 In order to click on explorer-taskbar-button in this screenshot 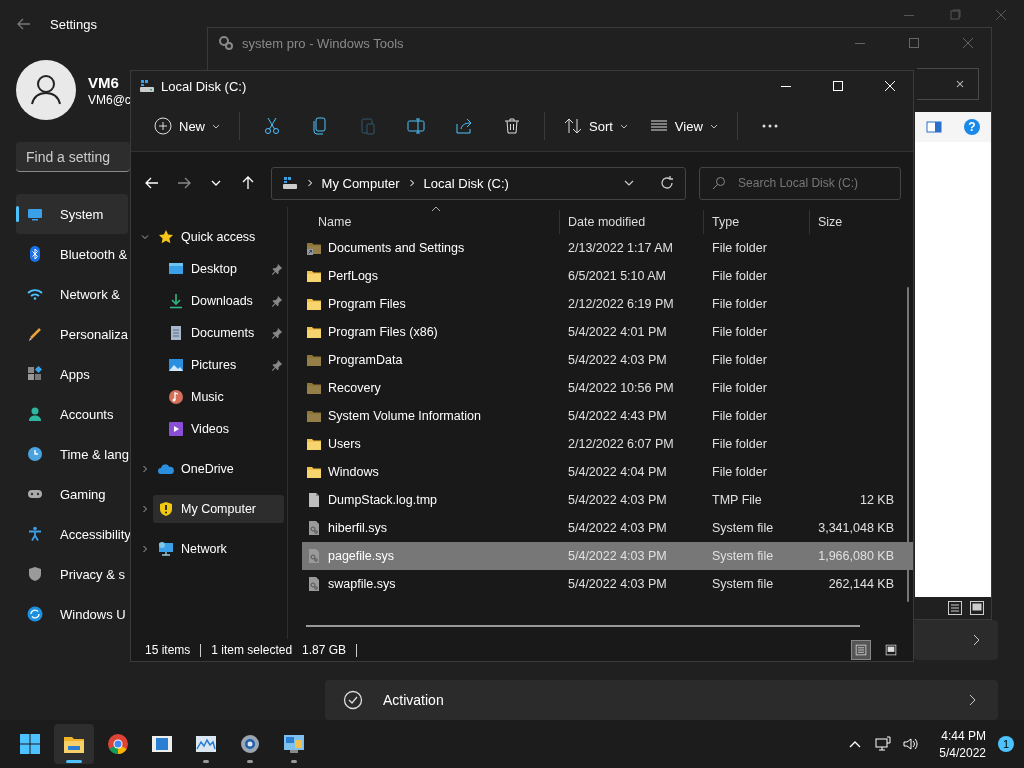, I will do `click(74, 744)`.